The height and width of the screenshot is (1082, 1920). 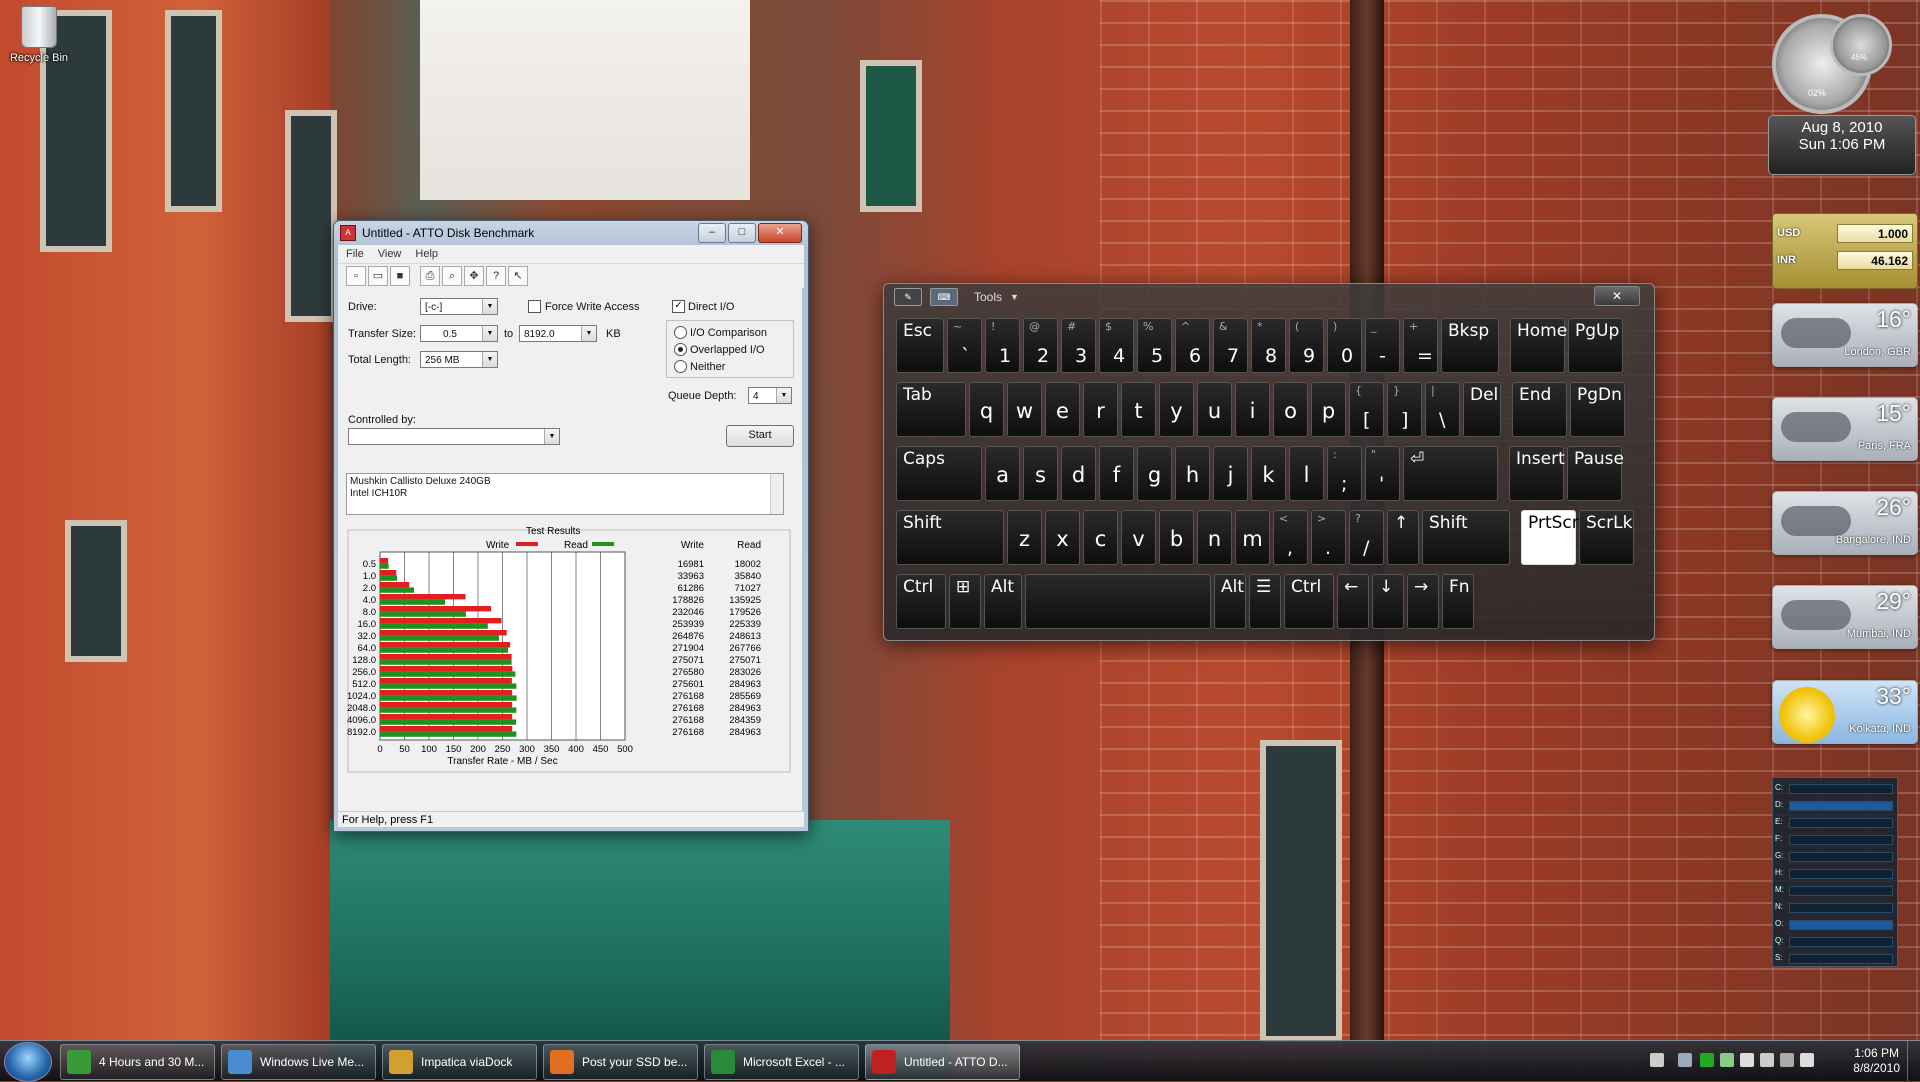 I want to click on key-s: s, so click(x=1040, y=473).